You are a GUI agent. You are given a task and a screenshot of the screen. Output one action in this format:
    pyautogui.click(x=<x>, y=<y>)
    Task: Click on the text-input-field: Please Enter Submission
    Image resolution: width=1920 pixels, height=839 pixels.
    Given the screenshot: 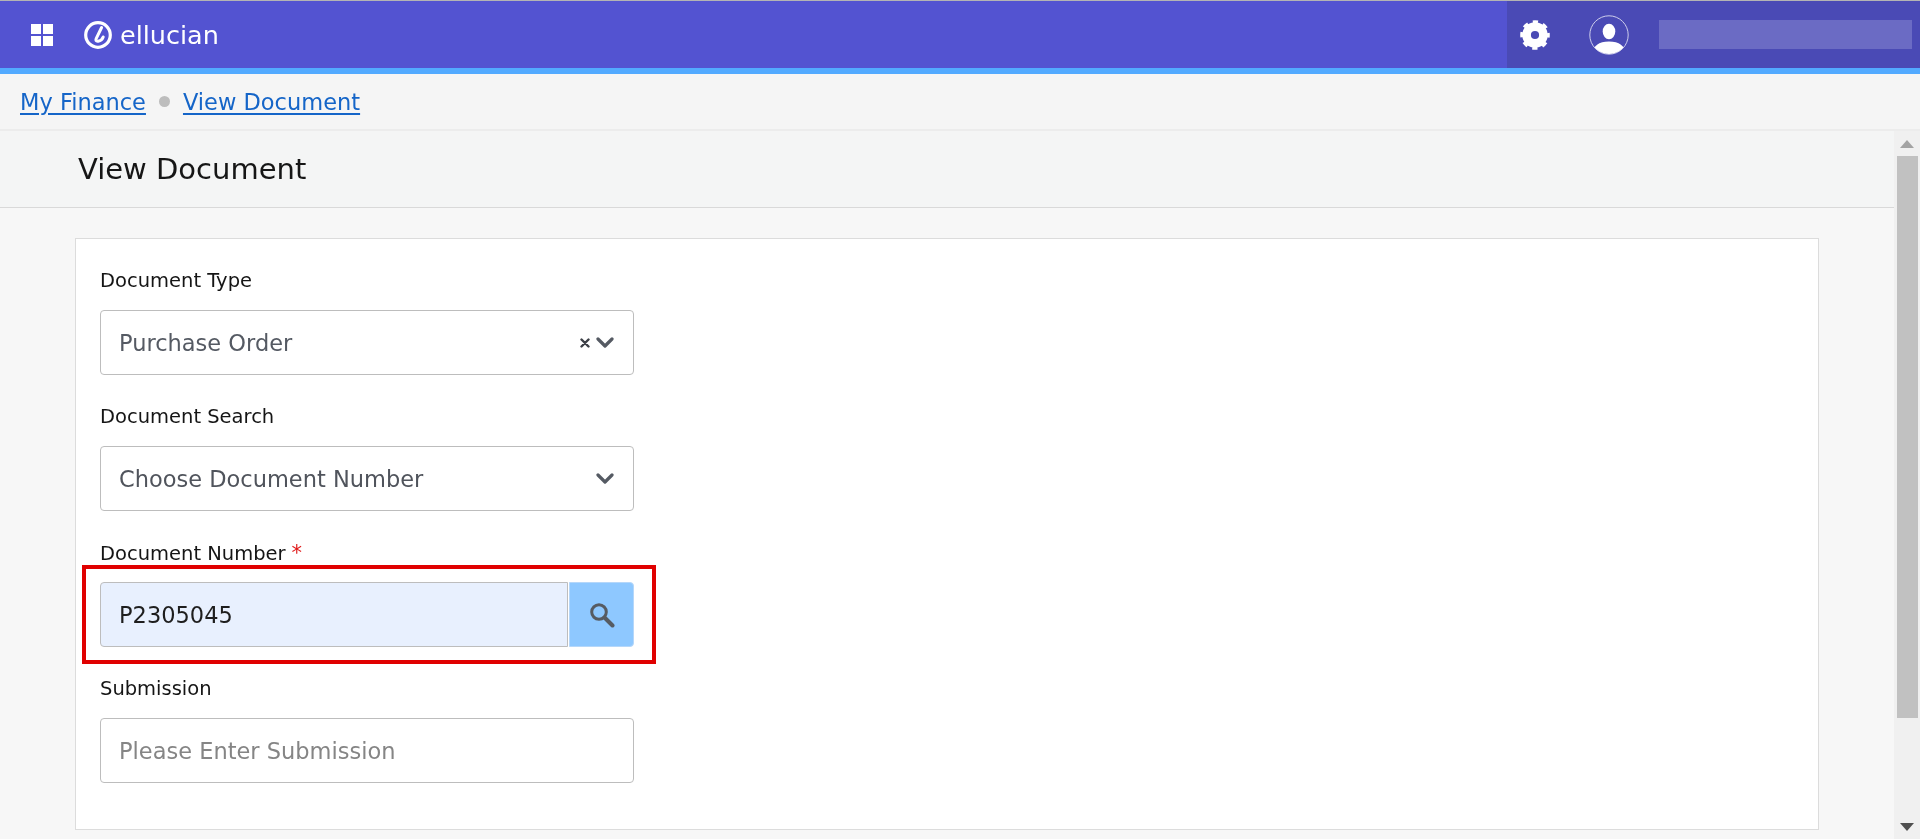 What is the action you would take?
    pyautogui.click(x=367, y=750)
    